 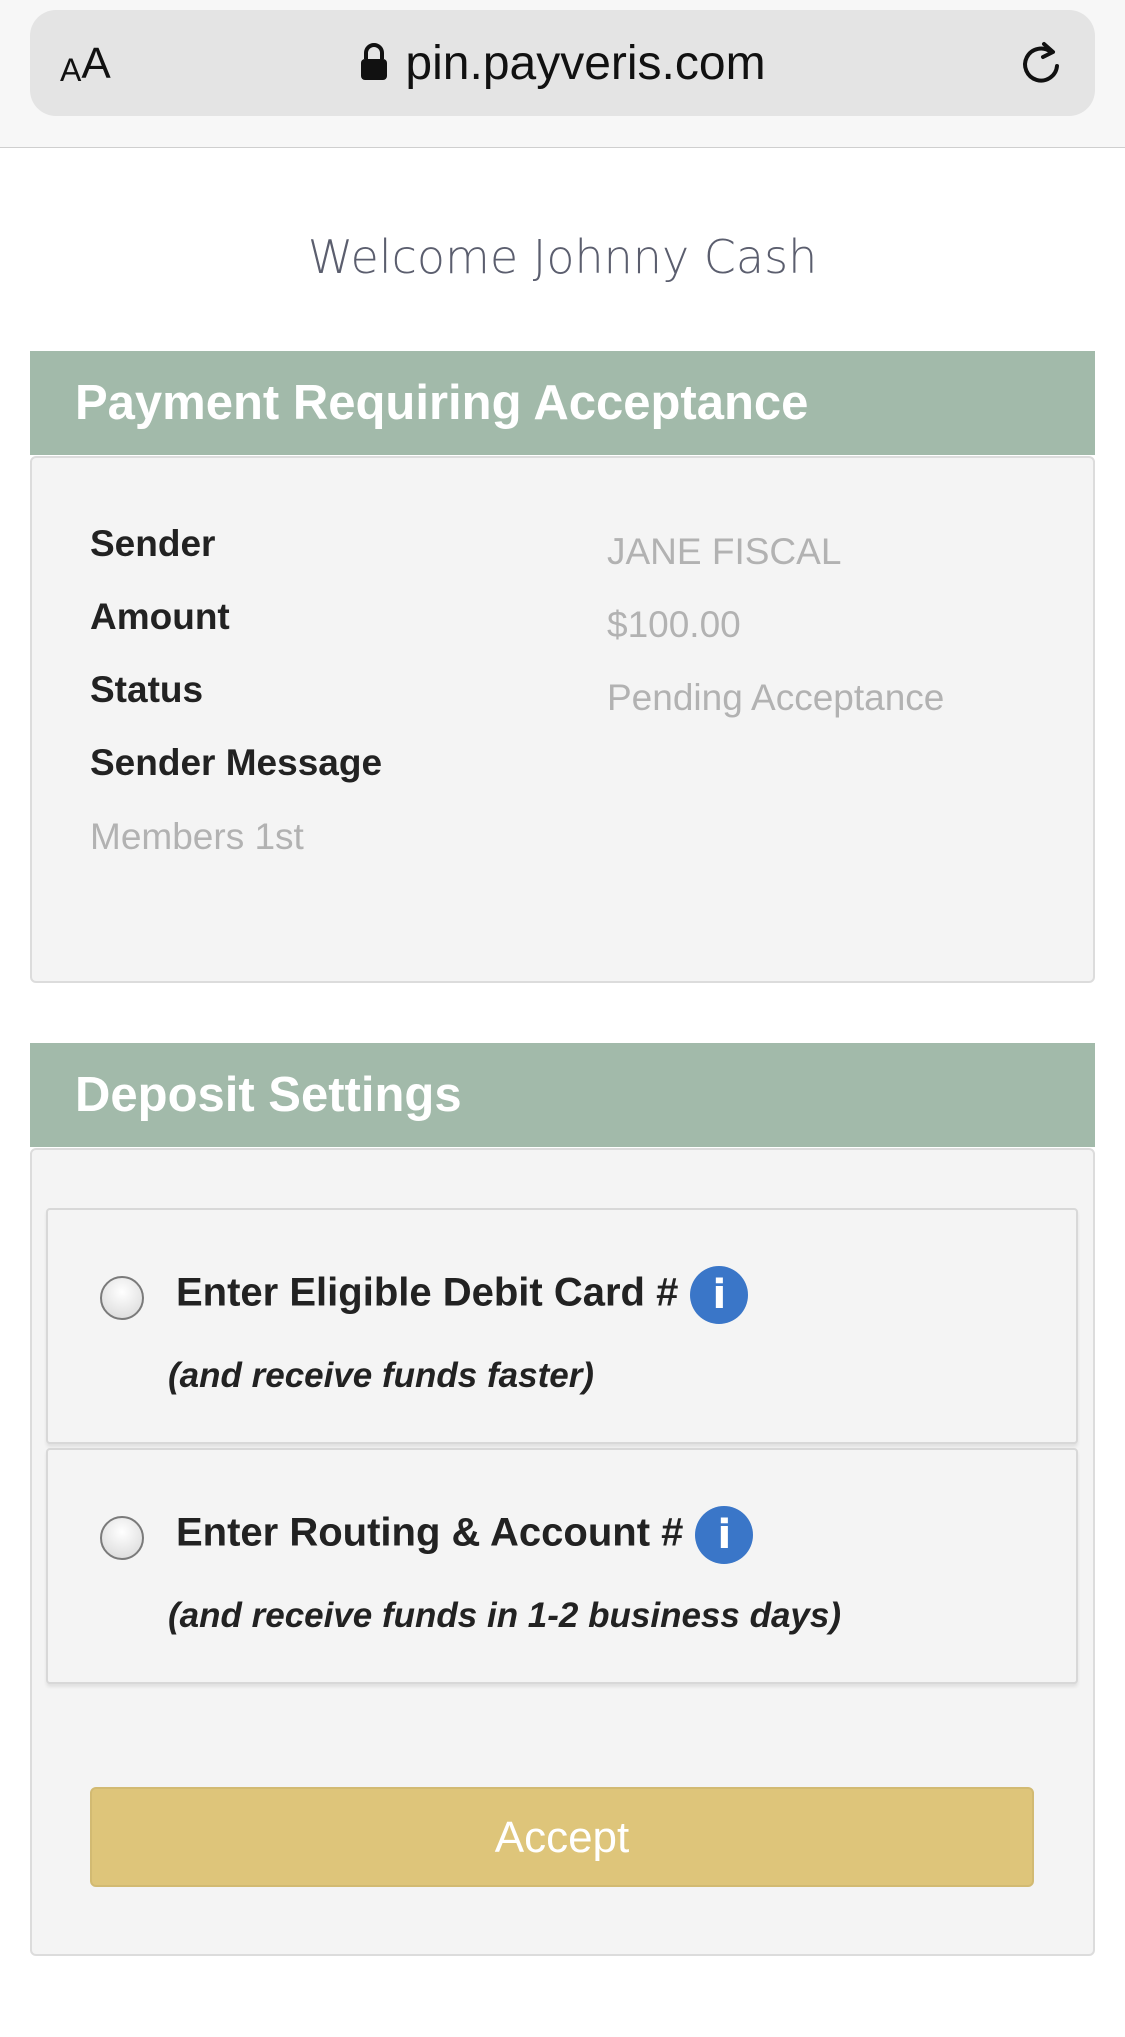 What do you see at coordinates (427, 1292) in the screenshot?
I see `debit-card-option-label: Enter Eligible Debit Card #` at bounding box center [427, 1292].